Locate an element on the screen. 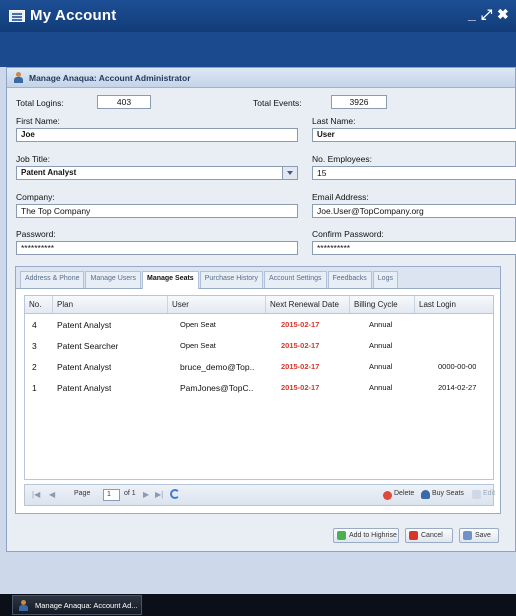 The image size is (516, 616). delete-icon is located at coordinates (387, 495).